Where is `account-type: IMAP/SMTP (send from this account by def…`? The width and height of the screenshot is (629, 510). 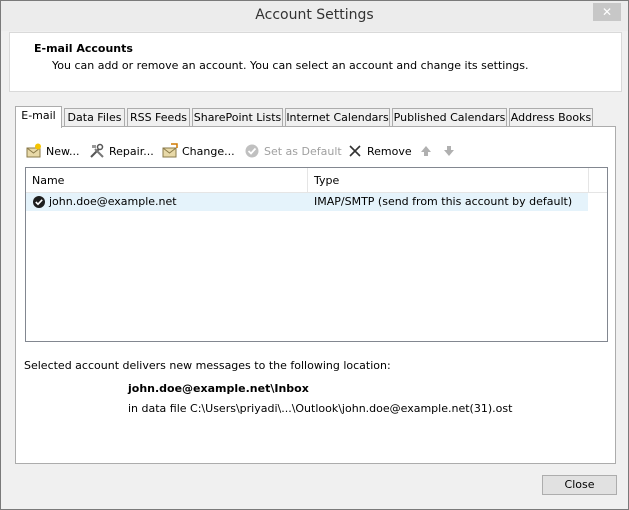
account-type: IMAP/SMTP (send from this account by def… is located at coordinates (443, 201).